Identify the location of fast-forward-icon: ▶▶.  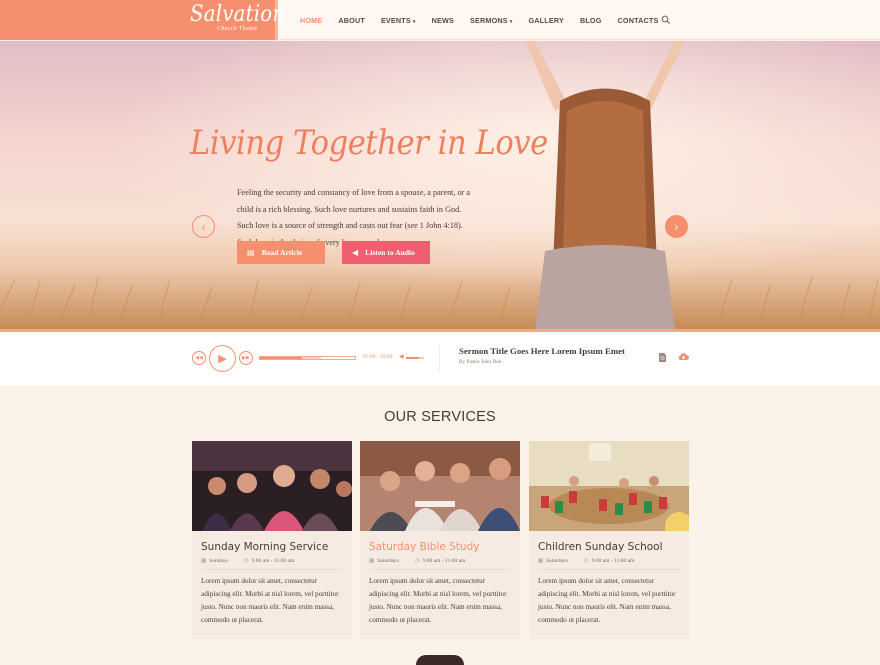
(246, 358).